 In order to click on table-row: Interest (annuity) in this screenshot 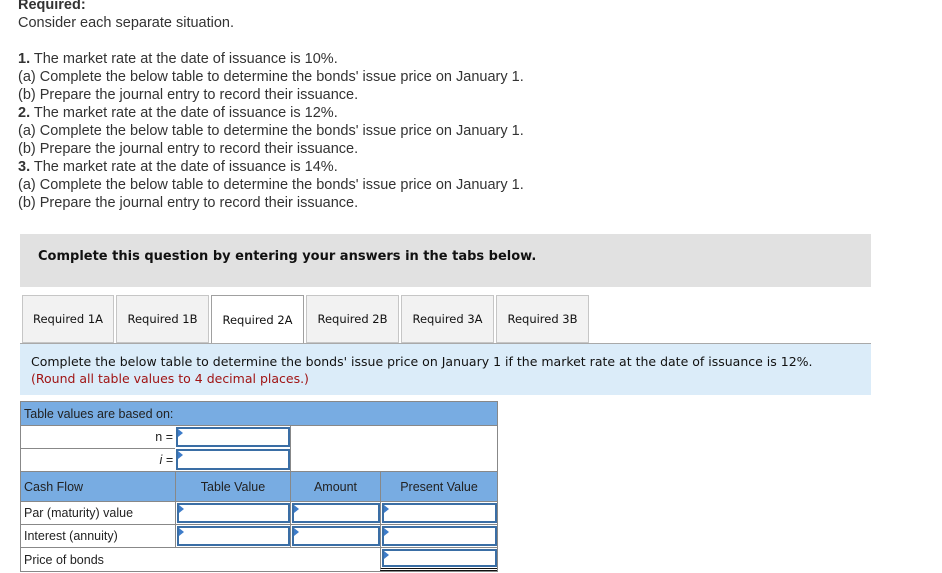, I will do `click(259, 535)`.